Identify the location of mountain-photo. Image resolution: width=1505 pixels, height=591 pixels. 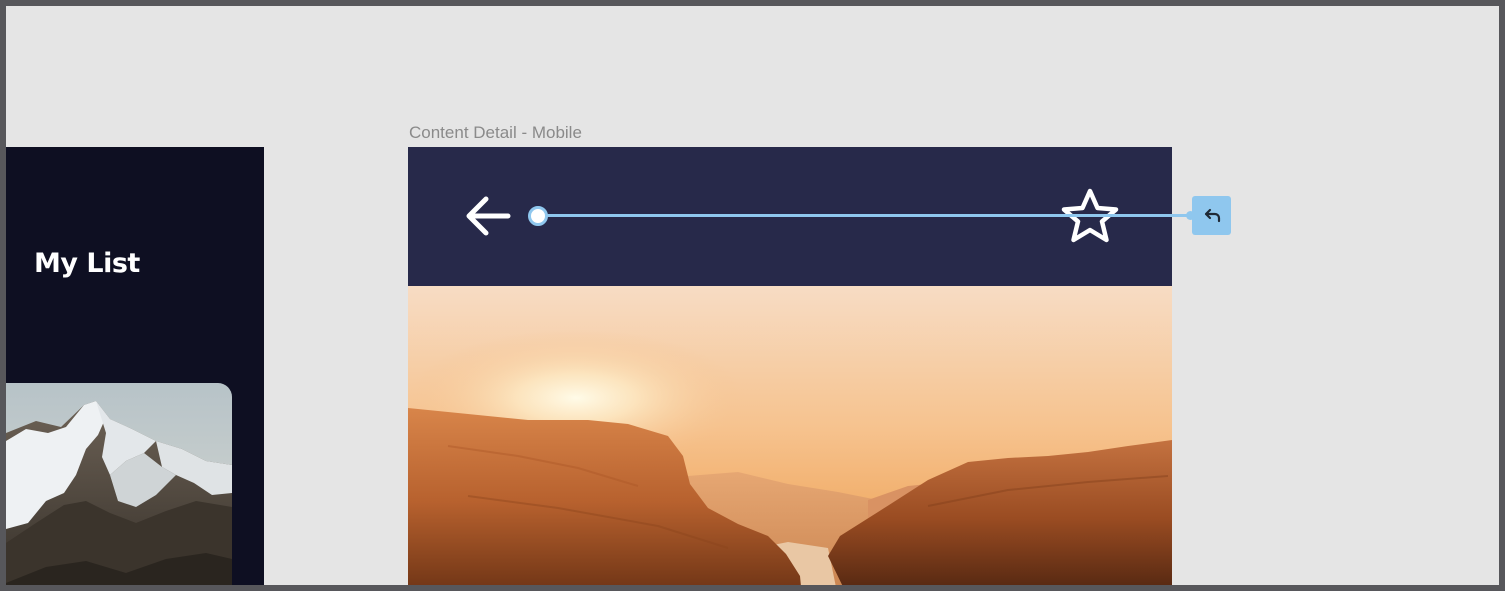
(119, 484).